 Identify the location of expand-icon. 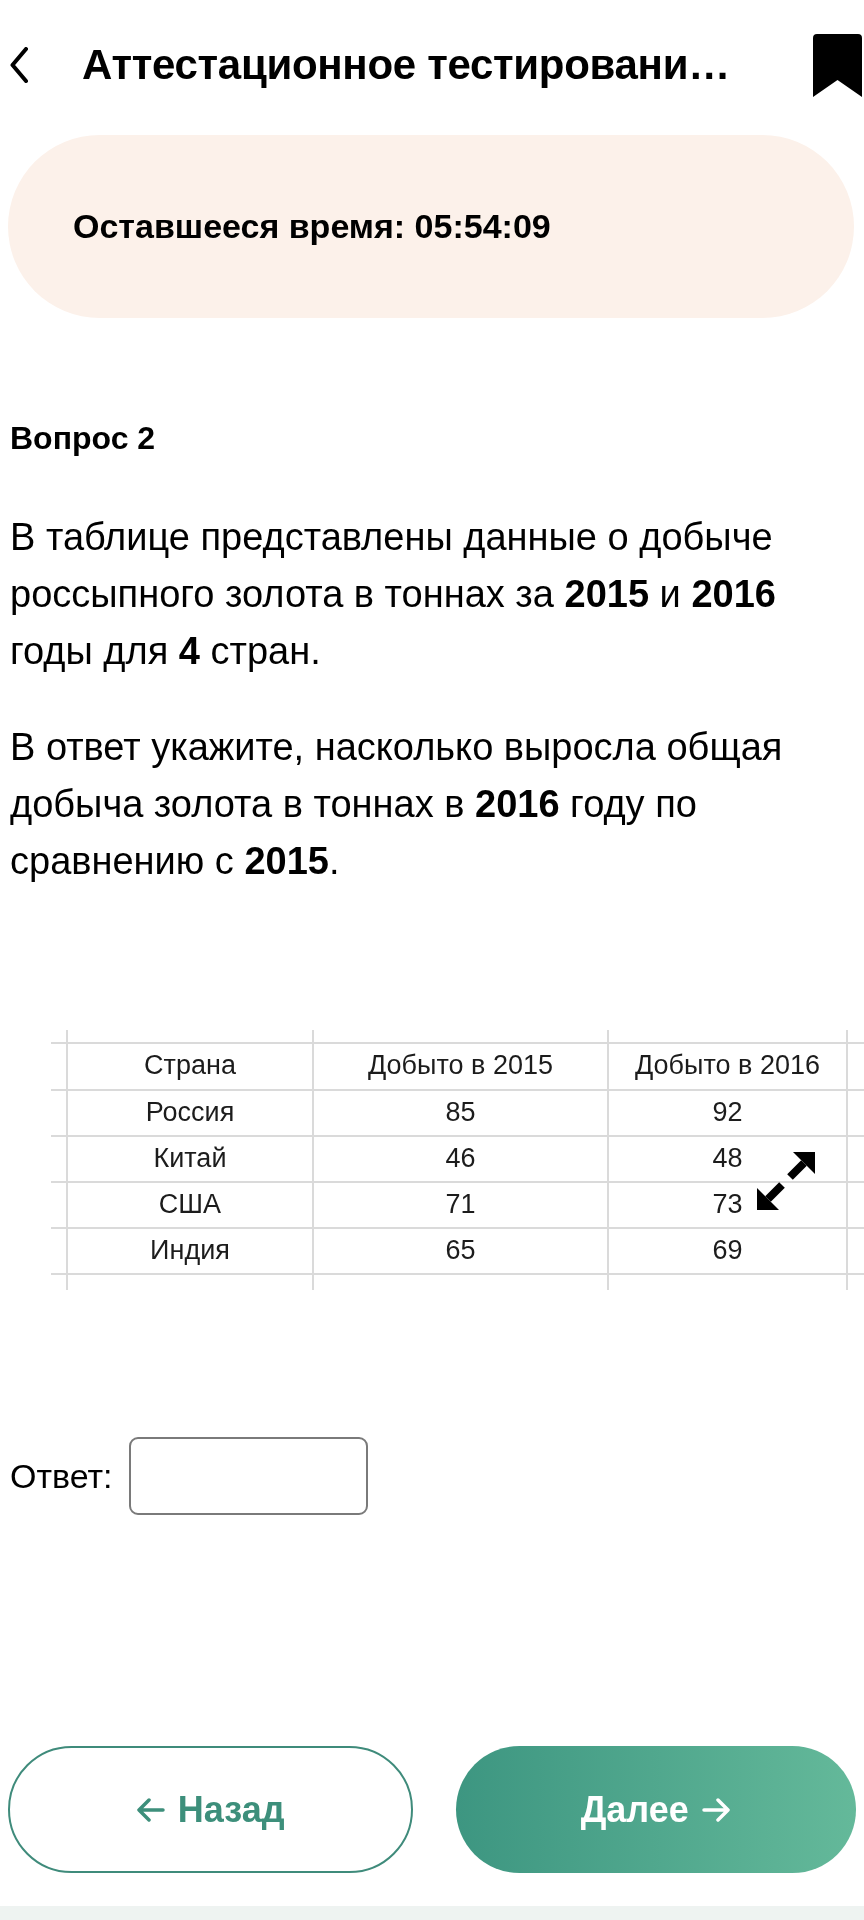
(786, 1181).